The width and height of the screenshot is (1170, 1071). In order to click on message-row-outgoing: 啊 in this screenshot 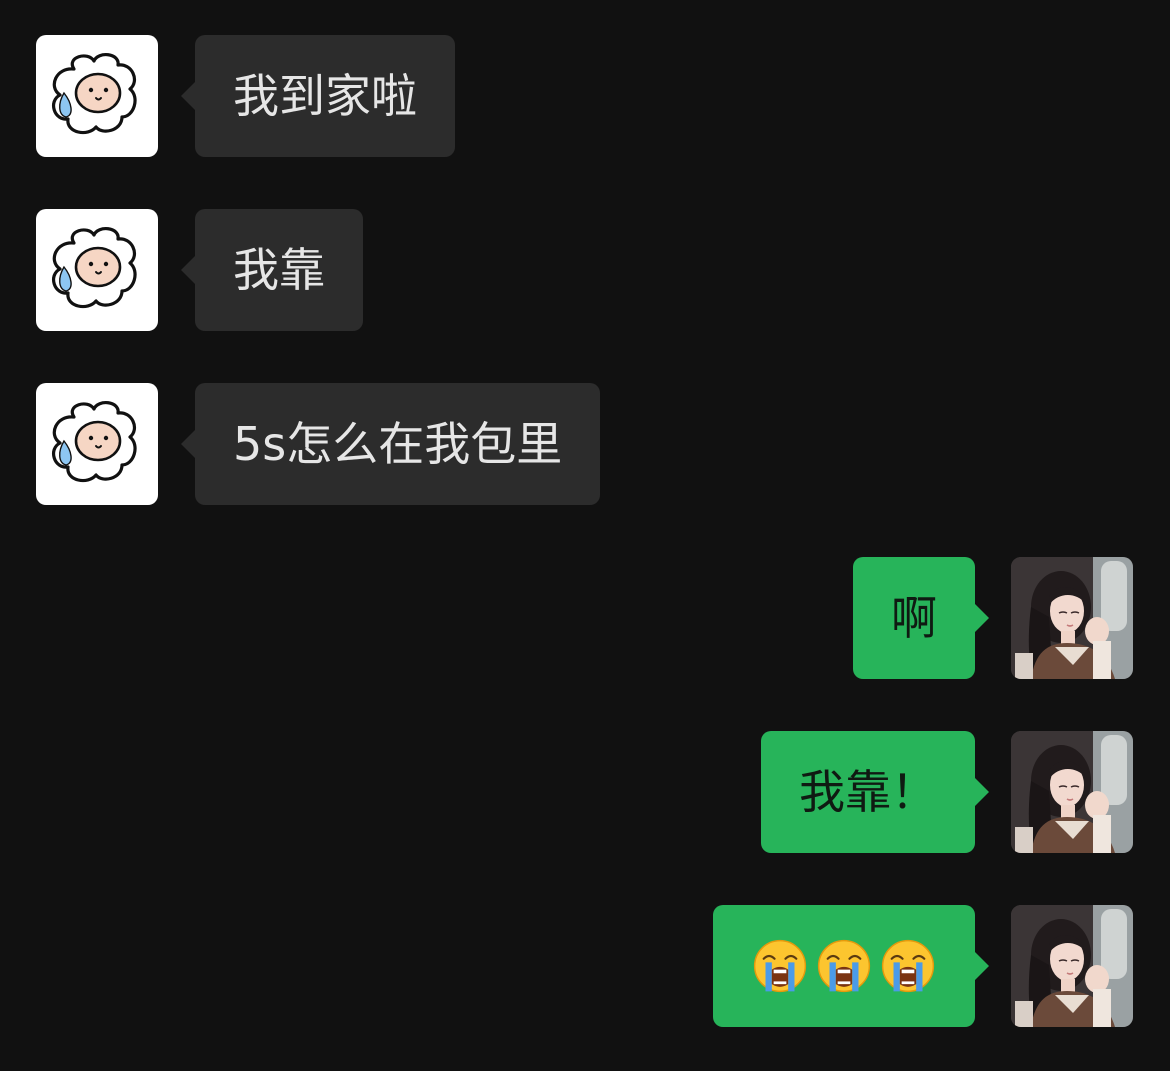, I will do `click(585, 618)`.